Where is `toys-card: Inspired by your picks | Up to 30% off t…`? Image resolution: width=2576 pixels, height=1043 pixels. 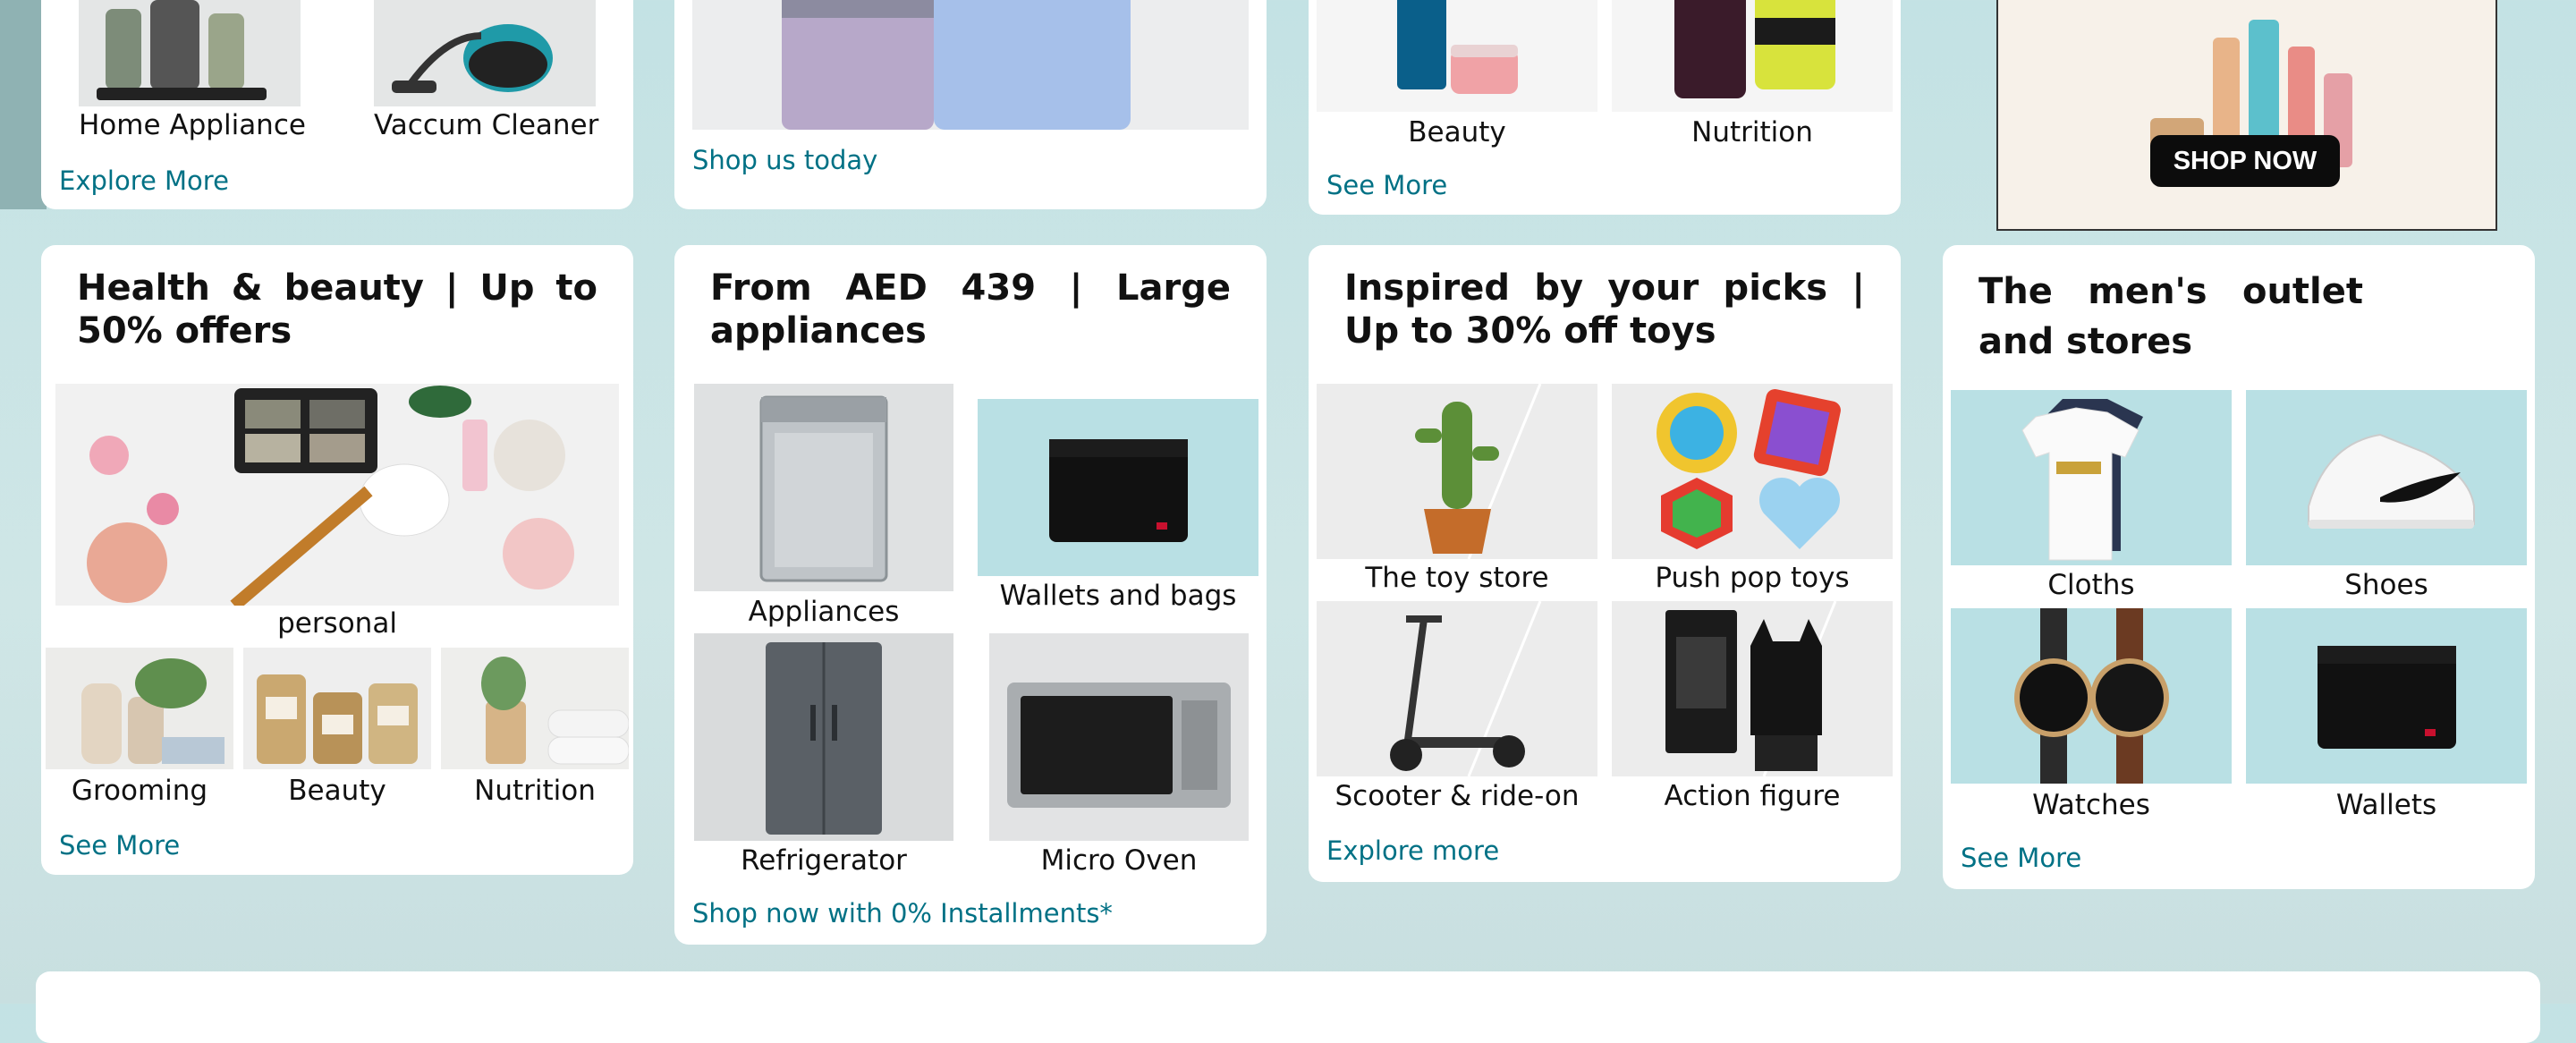
toys-card: Inspired by your picks | Up to 30% off t… is located at coordinates (1605, 563).